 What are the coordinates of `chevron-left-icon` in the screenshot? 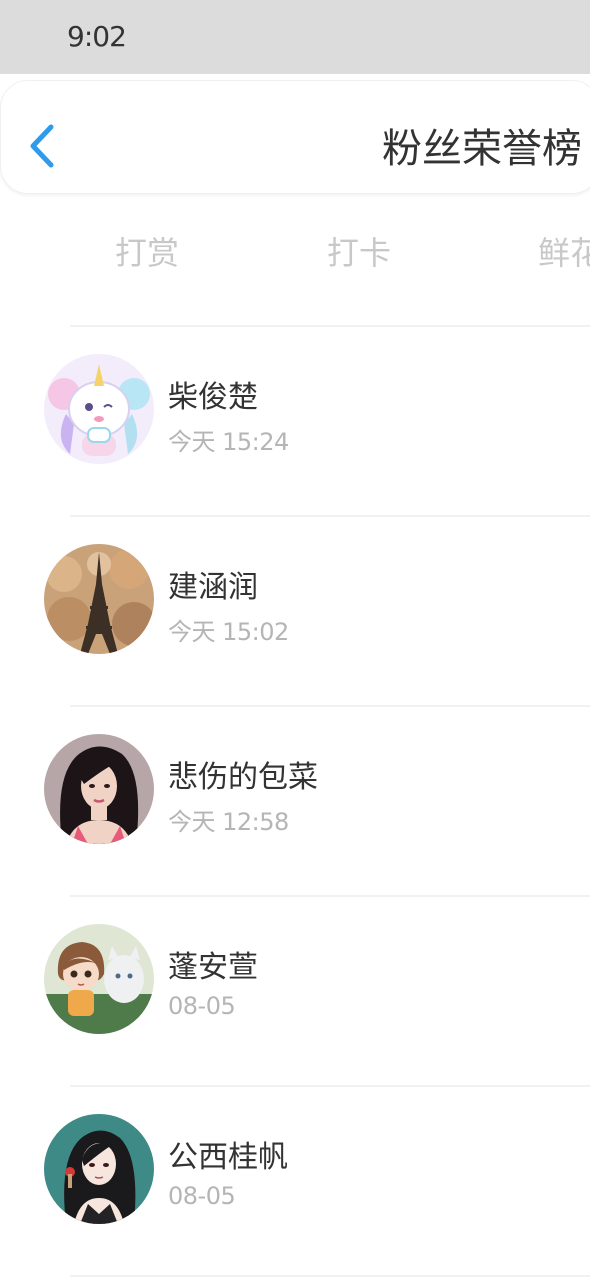 It's located at (42, 146).